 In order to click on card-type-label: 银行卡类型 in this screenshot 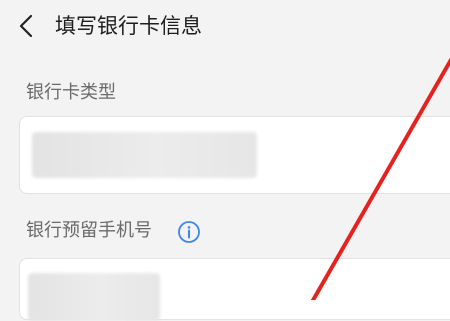, I will do `click(71, 92)`.